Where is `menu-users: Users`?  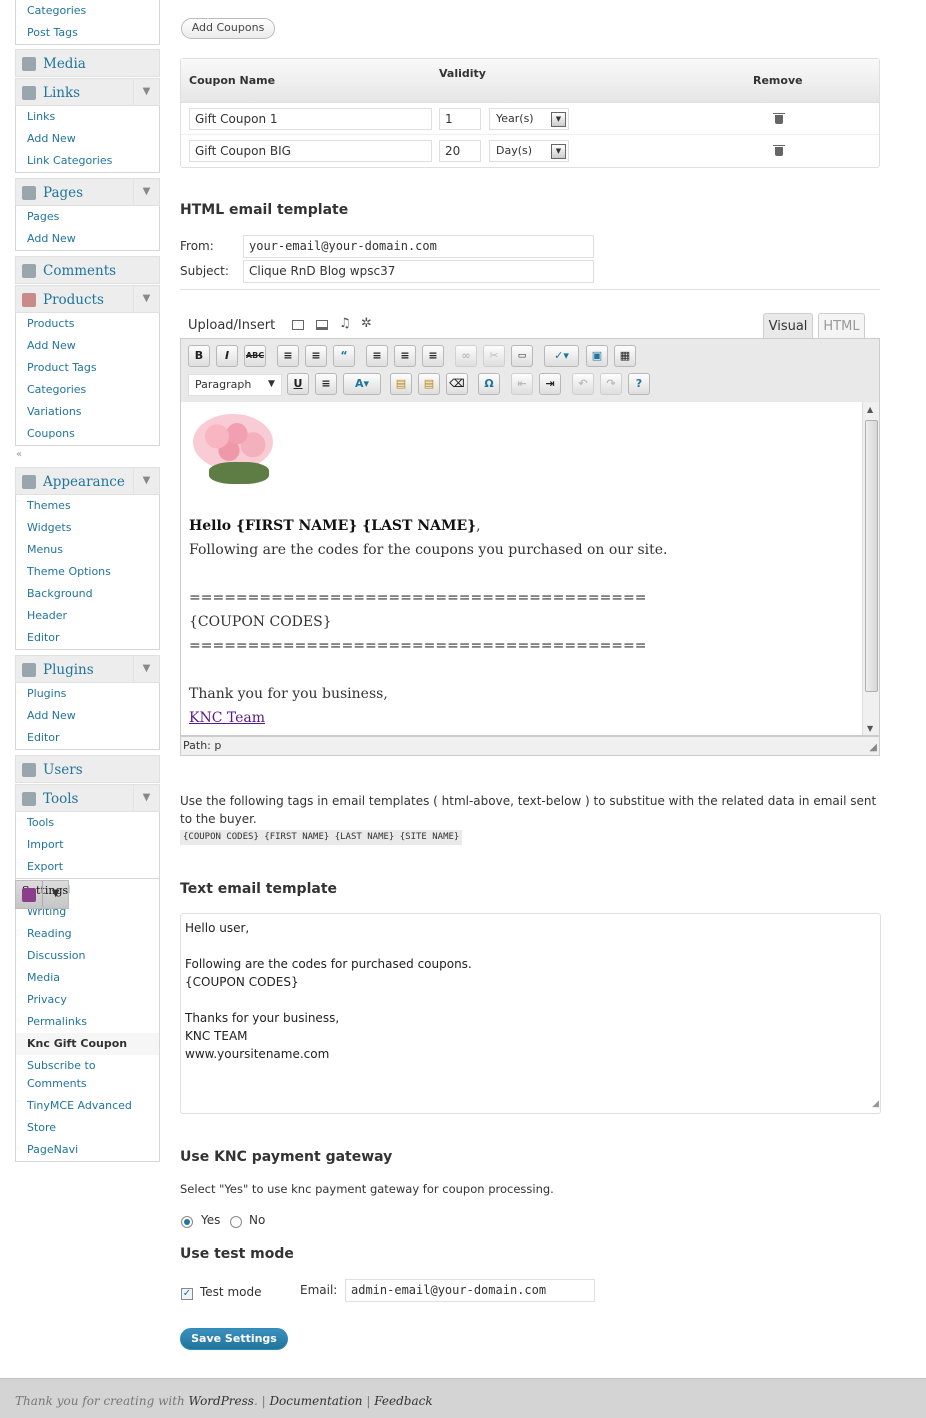
menu-users: Users is located at coordinates (87, 769).